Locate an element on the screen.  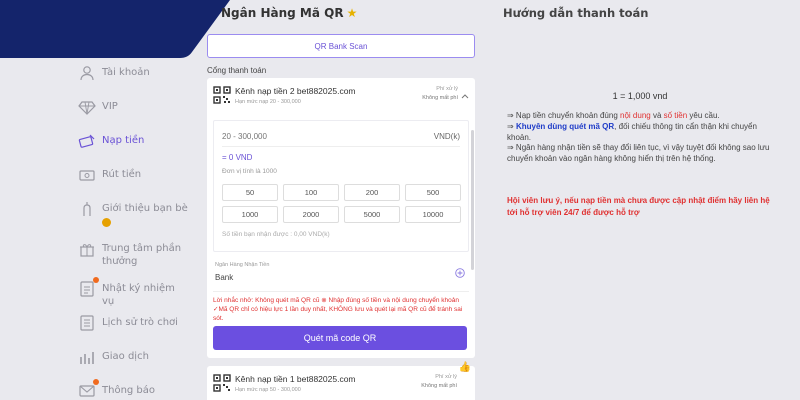
sidebar-item-account: Tài khoản is located at coordinates (125, 79).